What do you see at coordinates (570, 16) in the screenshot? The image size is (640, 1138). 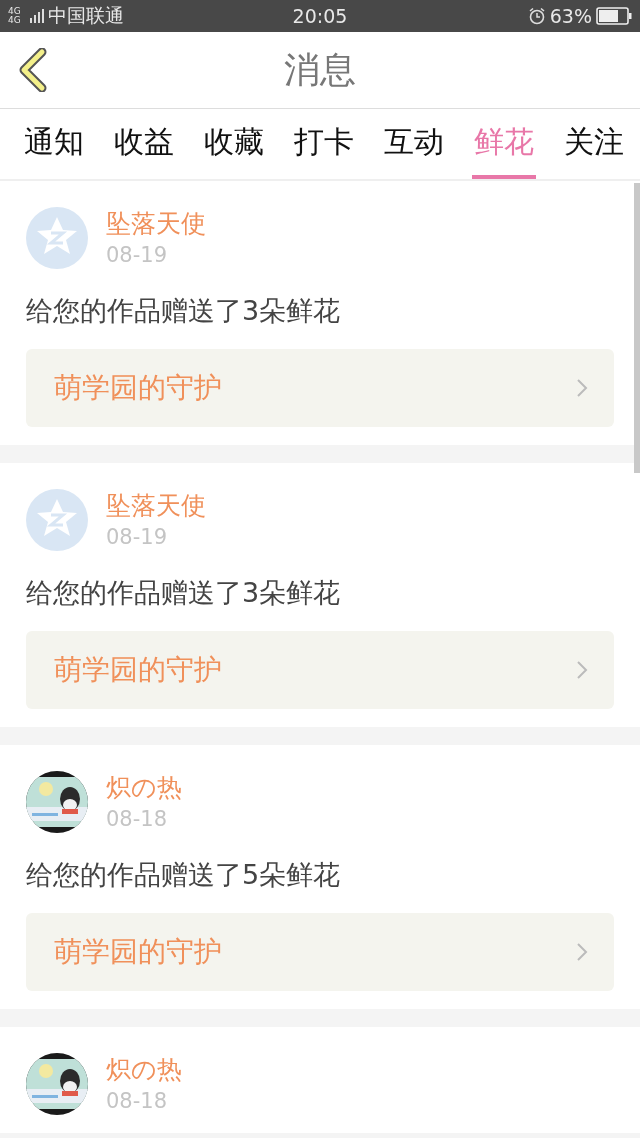 I see `battery-percent: 63%` at bounding box center [570, 16].